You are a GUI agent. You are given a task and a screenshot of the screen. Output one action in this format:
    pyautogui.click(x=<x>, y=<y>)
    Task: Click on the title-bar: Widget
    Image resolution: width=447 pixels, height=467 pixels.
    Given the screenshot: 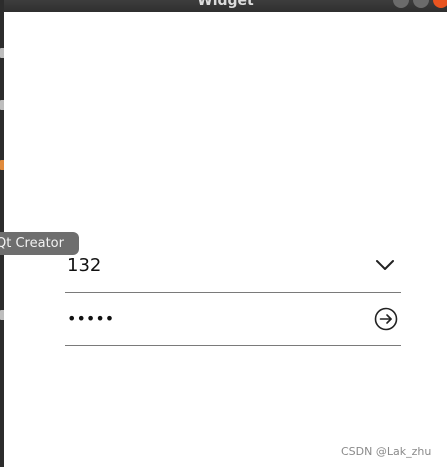 What is the action you would take?
    pyautogui.click(x=225, y=6)
    